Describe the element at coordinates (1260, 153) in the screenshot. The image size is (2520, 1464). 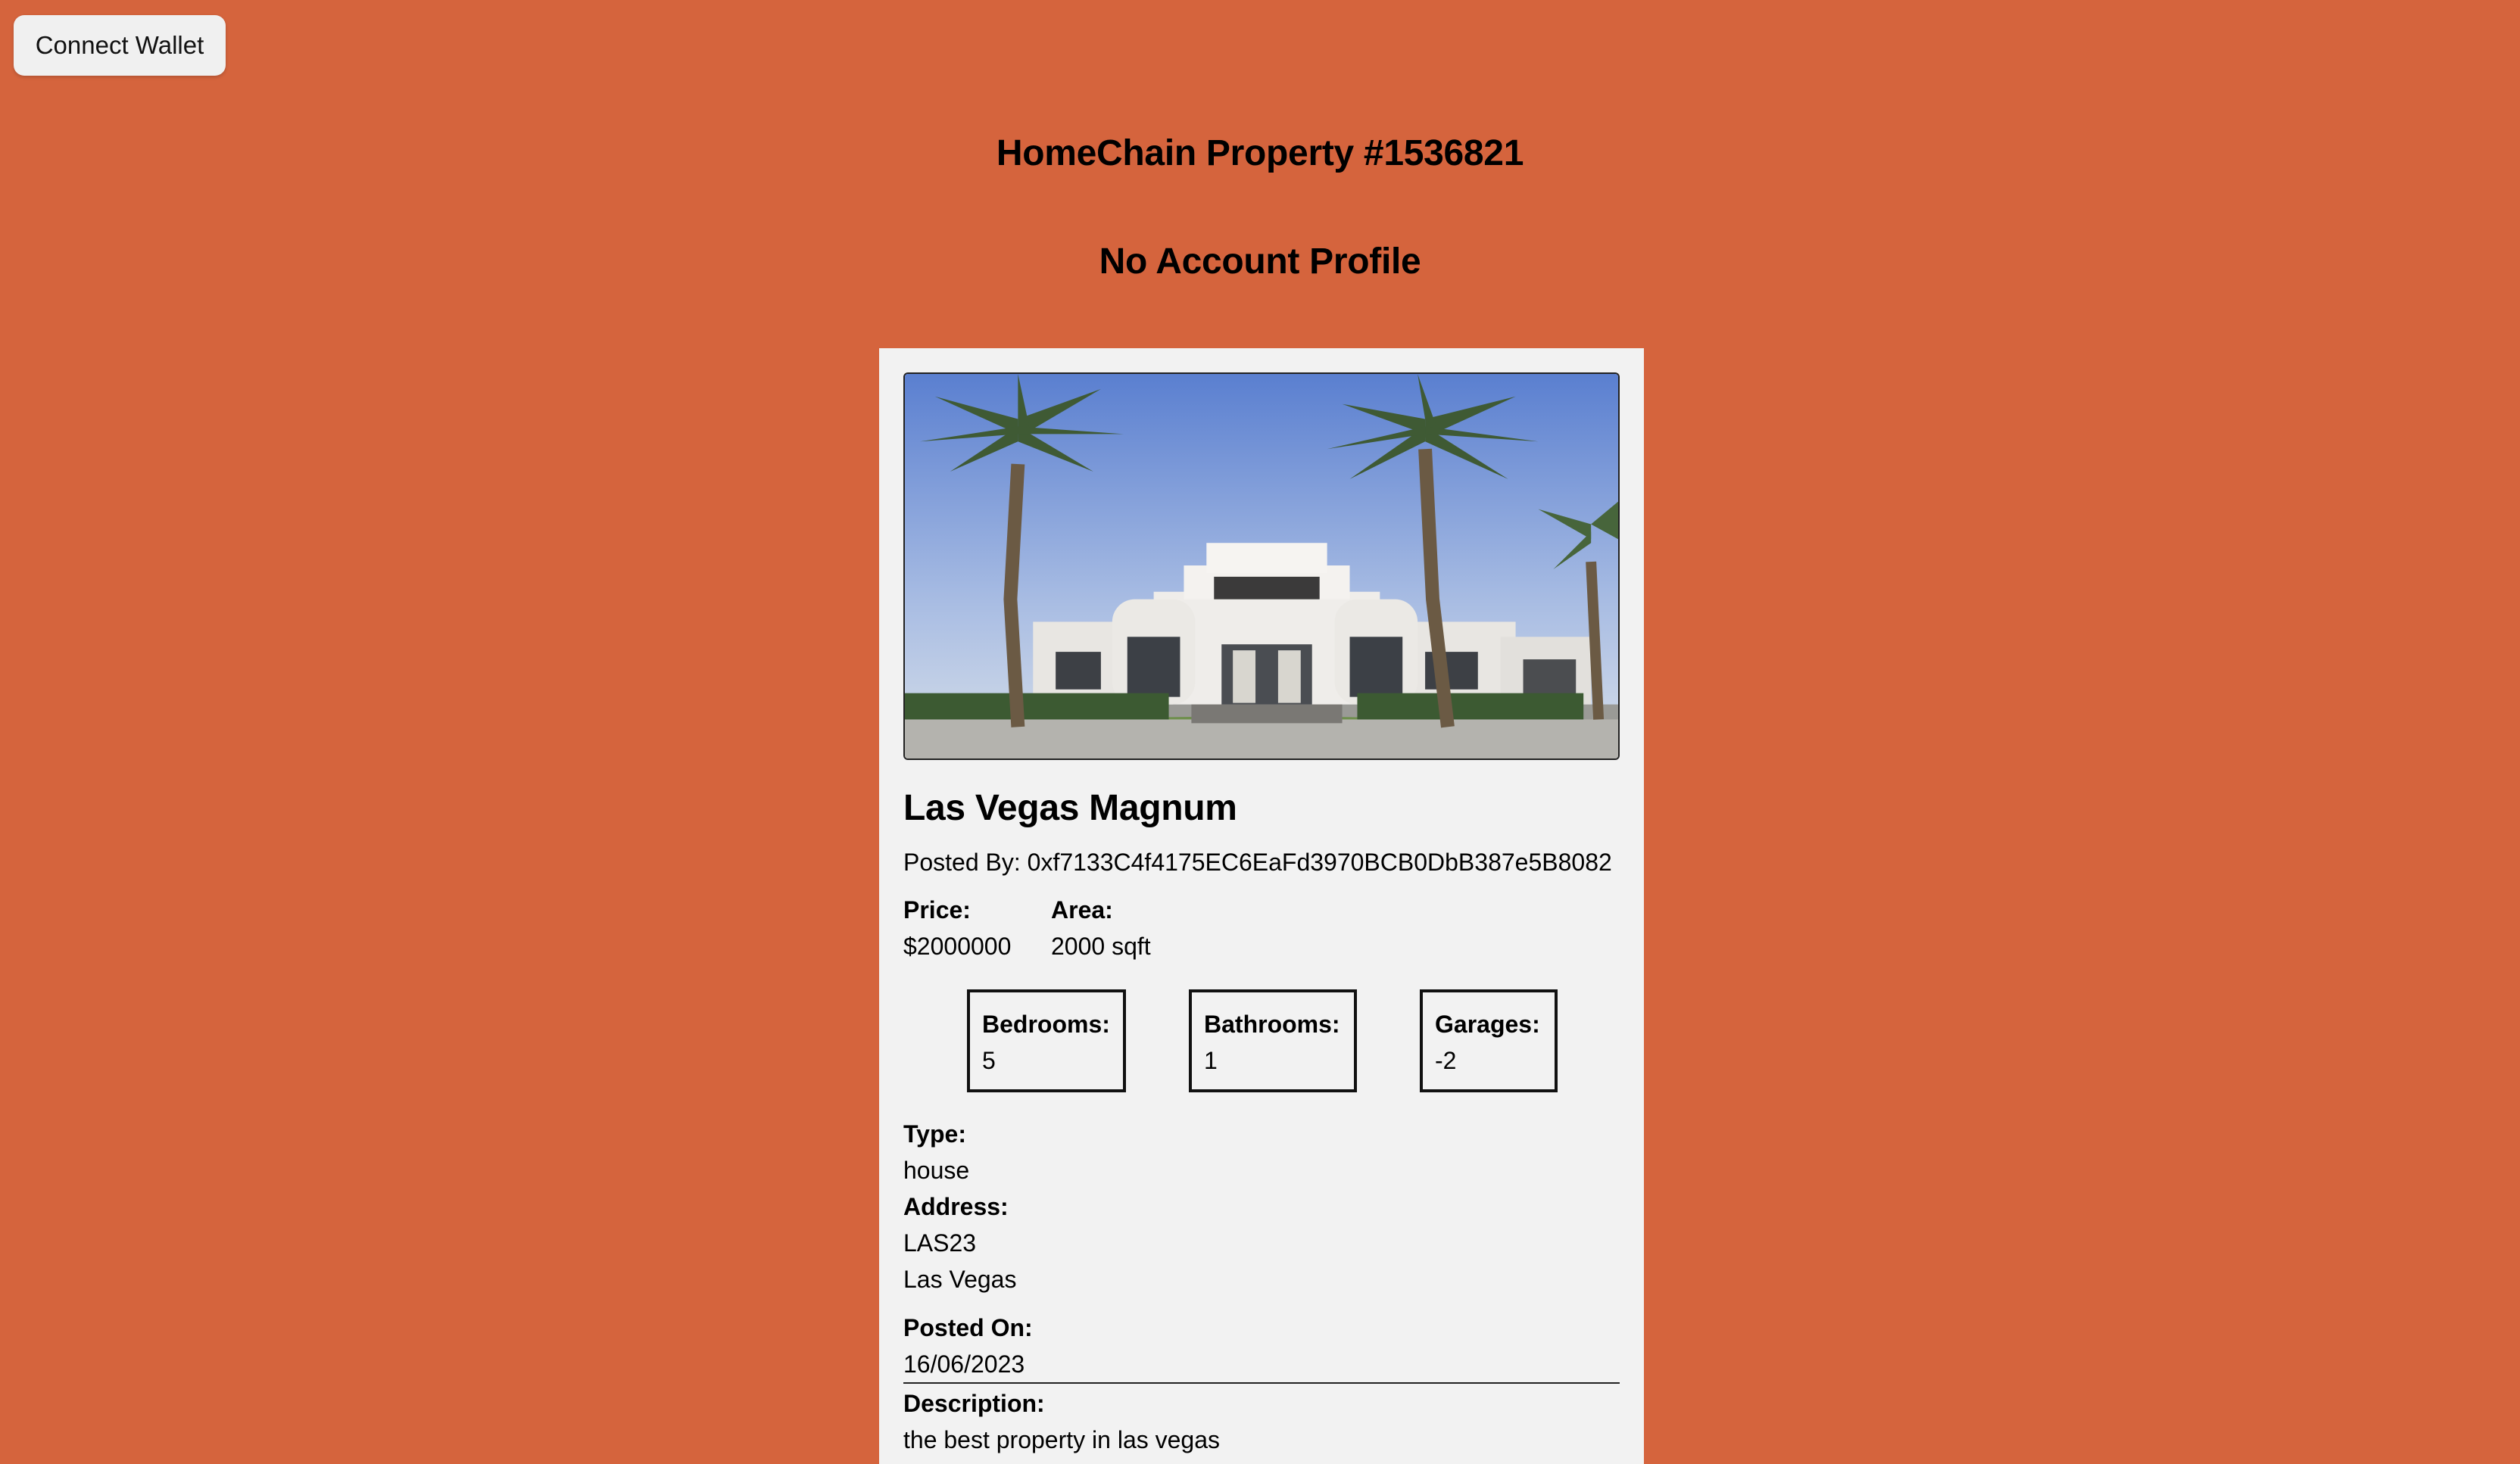
I see `page-title: HomeChain Property #1536821` at that location.